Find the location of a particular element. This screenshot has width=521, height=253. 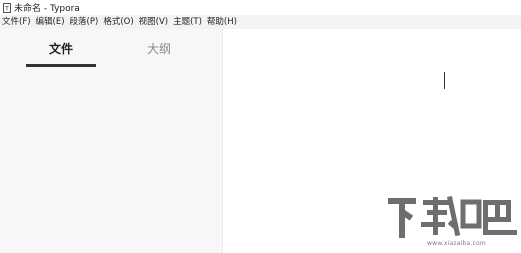

menu-paragraph: 段落(P) is located at coordinates (85, 22).